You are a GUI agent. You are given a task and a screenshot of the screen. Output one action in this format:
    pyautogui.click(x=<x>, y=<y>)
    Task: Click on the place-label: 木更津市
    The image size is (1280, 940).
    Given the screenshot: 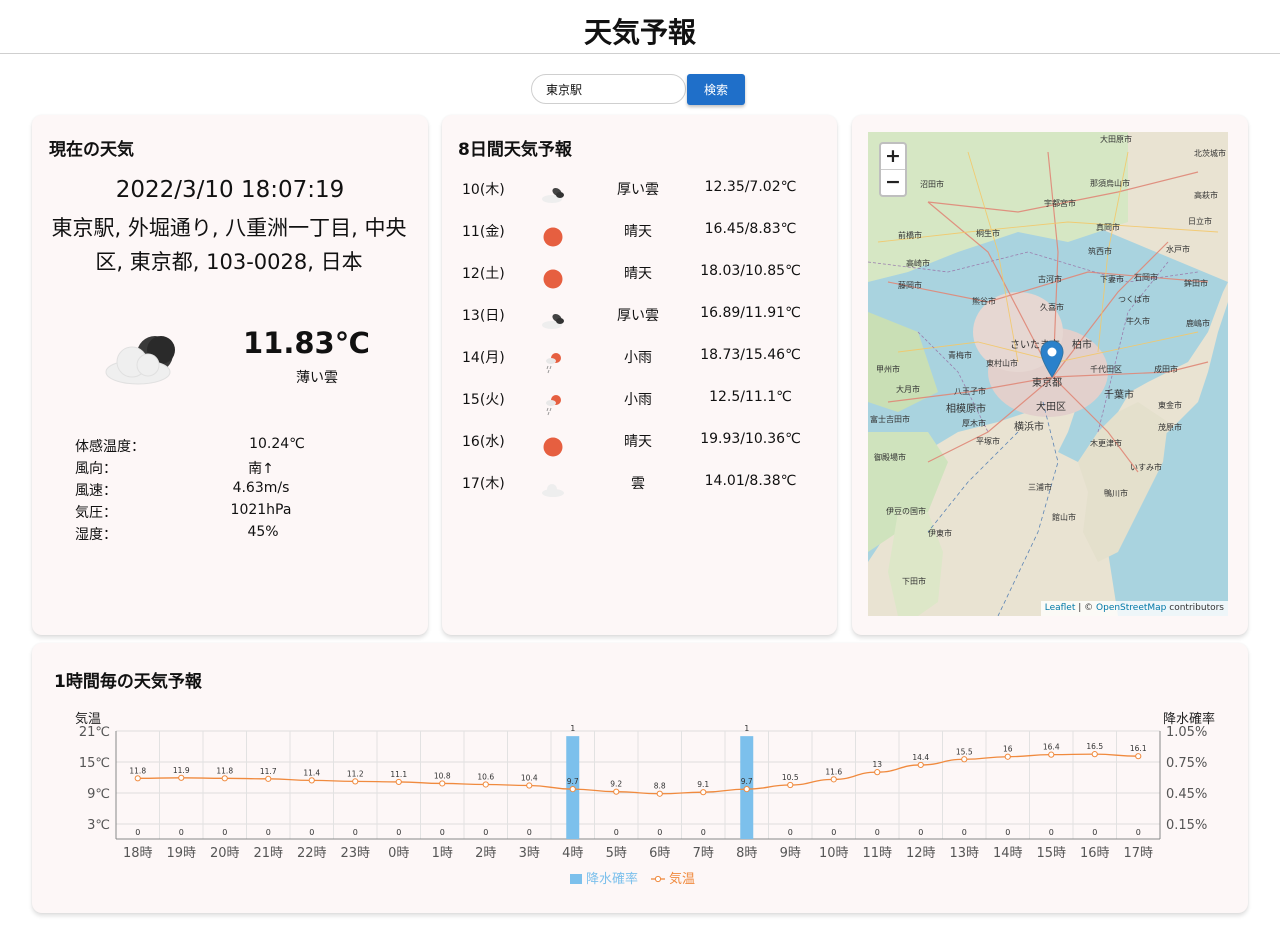 What is the action you would take?
    pyautogui.click(x=1106, y=443)
    